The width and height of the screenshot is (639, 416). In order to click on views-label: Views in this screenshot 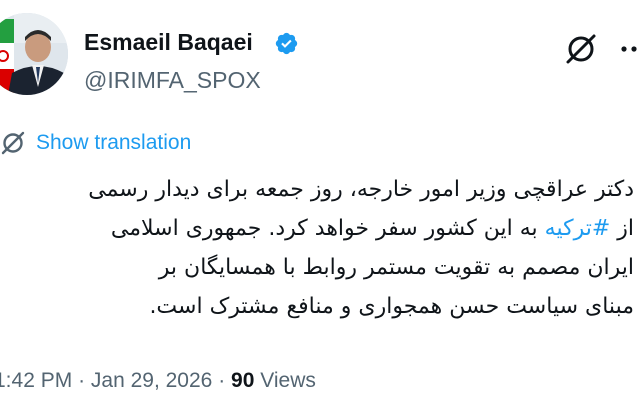, I will do `click(288, 380)`.